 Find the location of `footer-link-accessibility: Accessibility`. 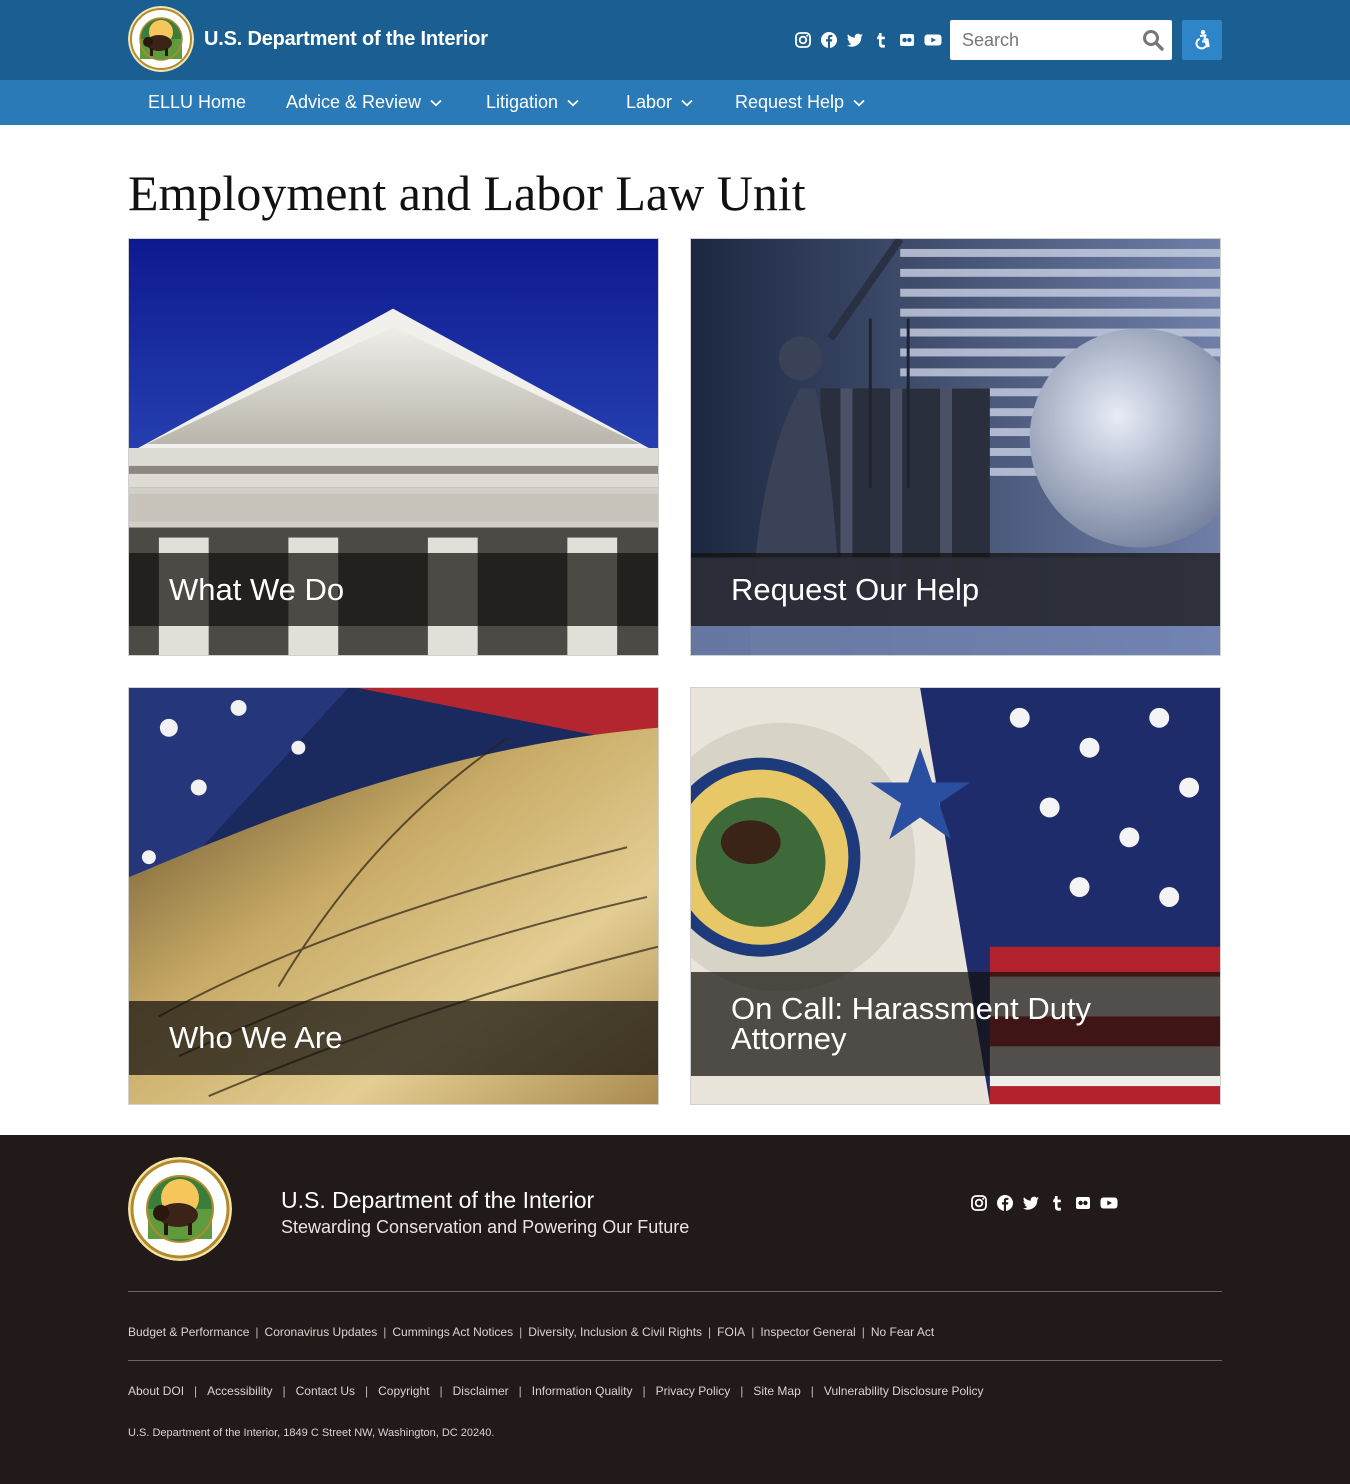

footer-link-accessibility: Accessibility is located at coordinates (239, 1391).